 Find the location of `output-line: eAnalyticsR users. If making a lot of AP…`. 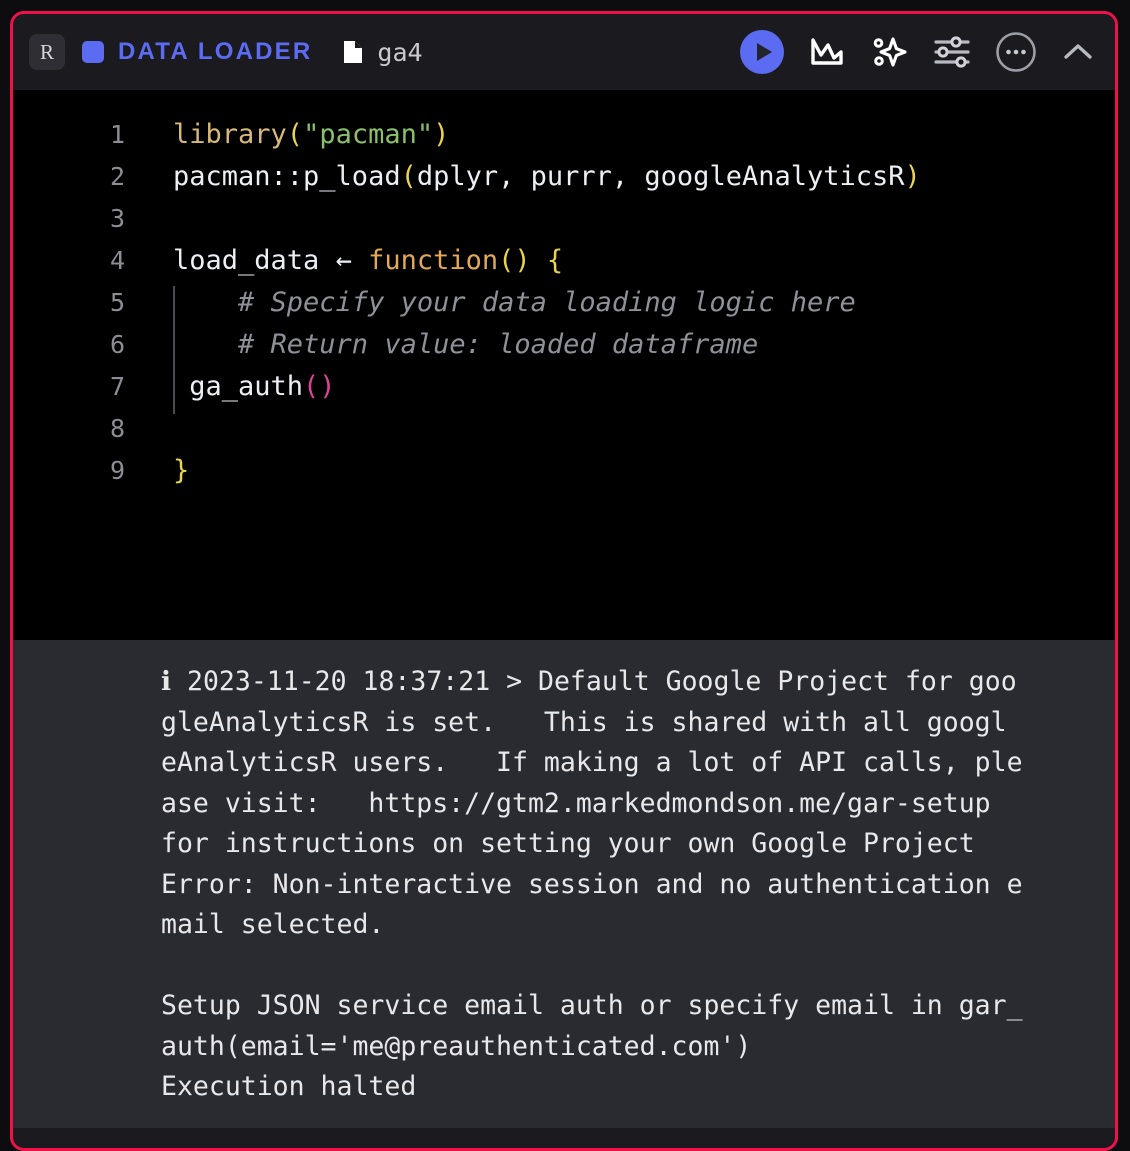

output-line: eAnalyticsR users. If making a lot of AP… is located at coordinates (592, 762).